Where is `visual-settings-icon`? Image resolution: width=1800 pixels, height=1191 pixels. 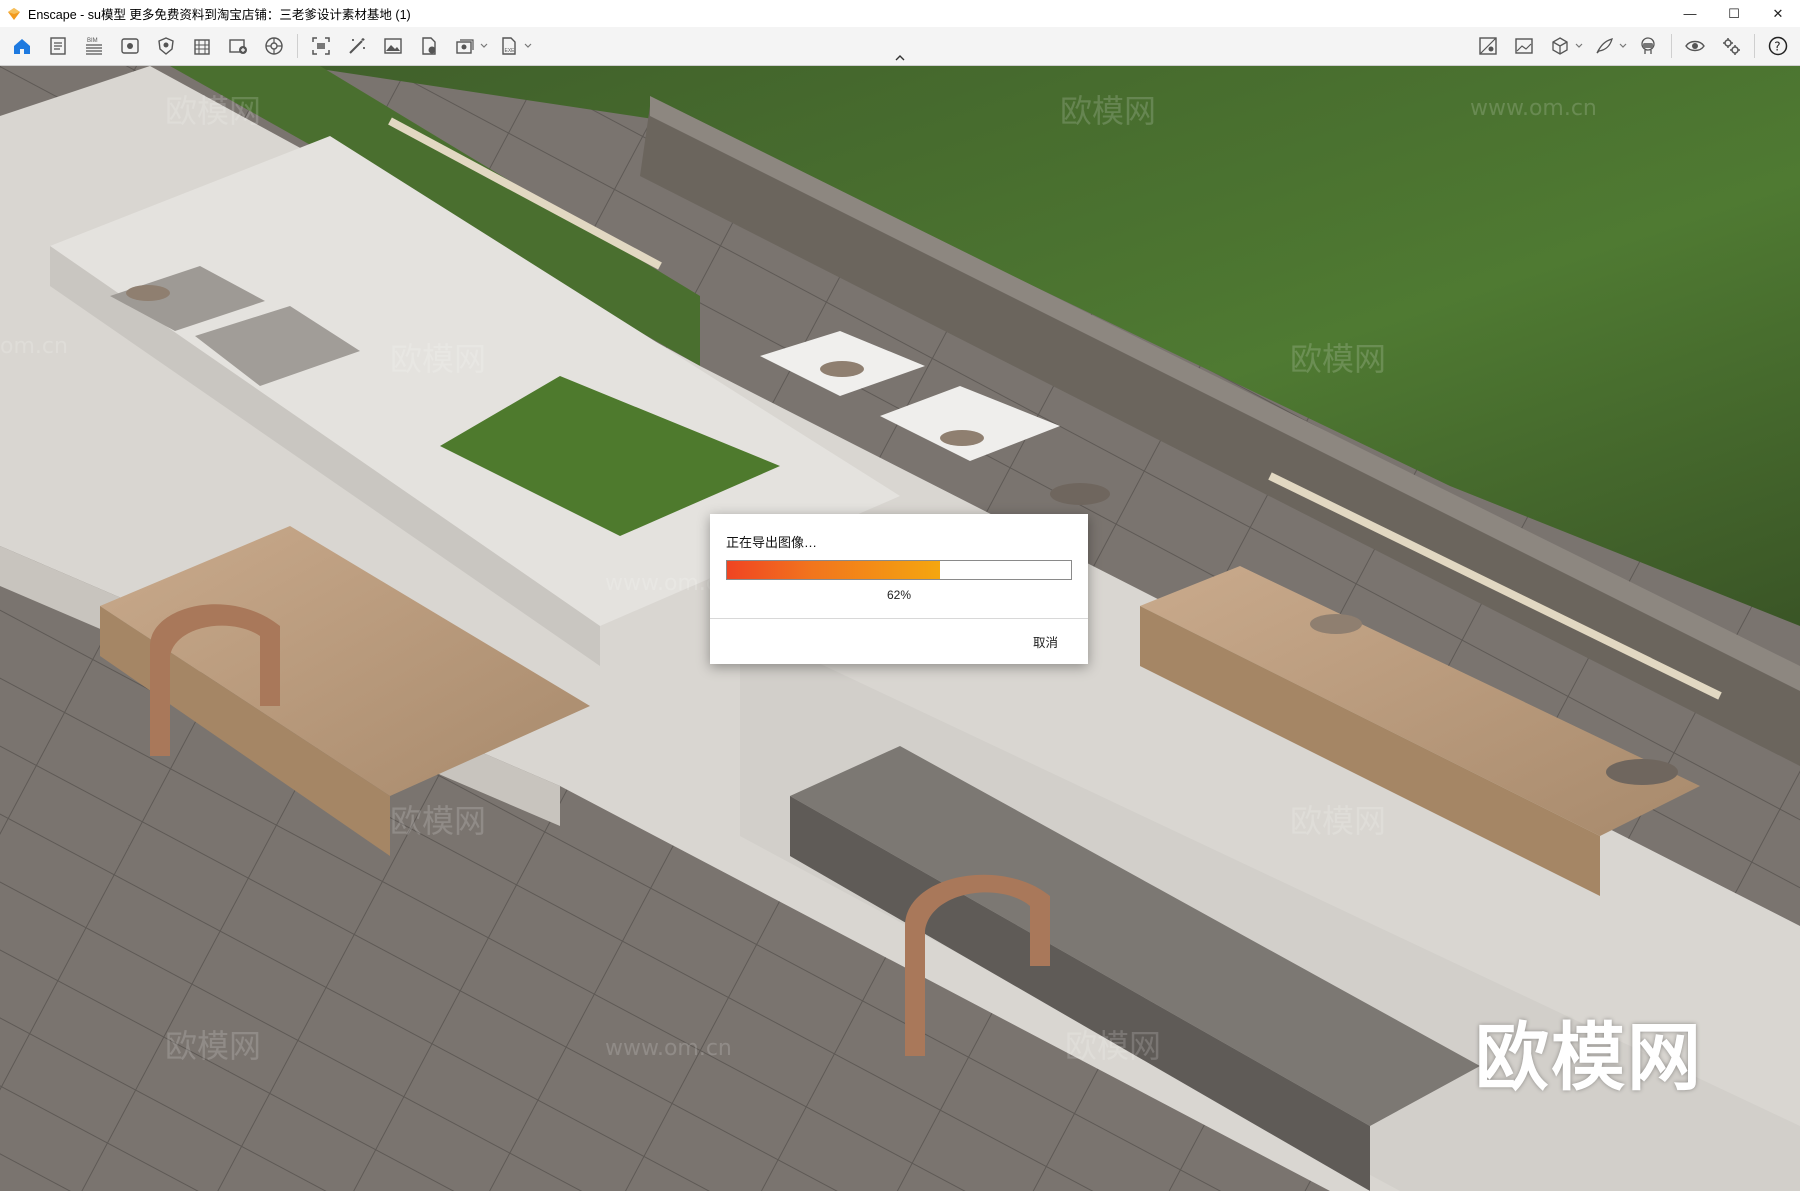
visual-settings-icon is located at coordinates (1524, 46).